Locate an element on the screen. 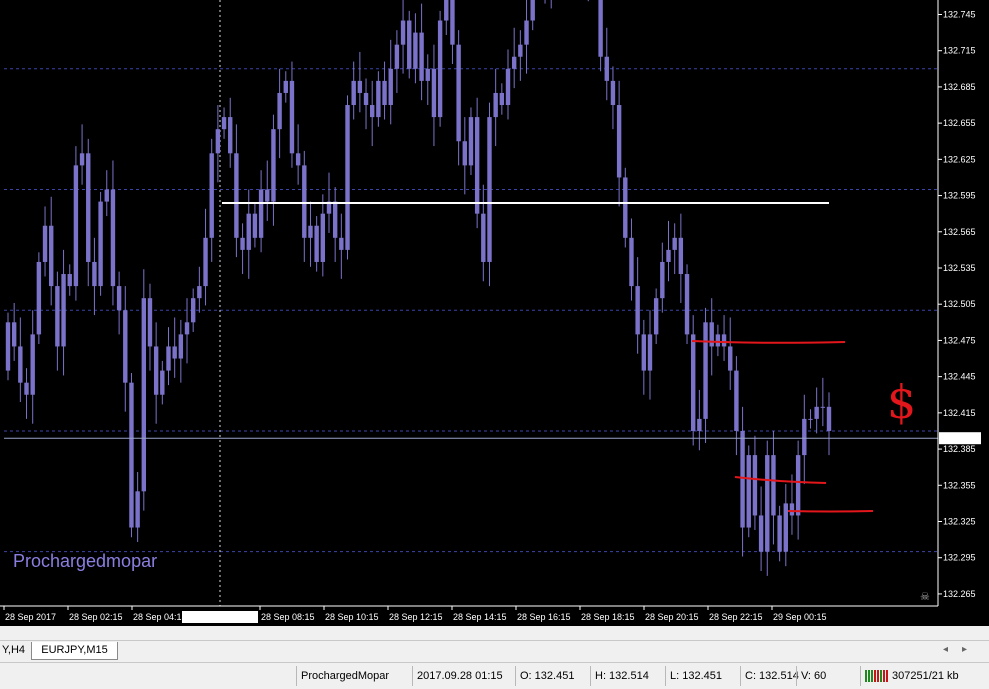 The height and width of the screenshot is (689, 989). tab-chart-previous: Y,H4 is located at coordinates (14, 650).